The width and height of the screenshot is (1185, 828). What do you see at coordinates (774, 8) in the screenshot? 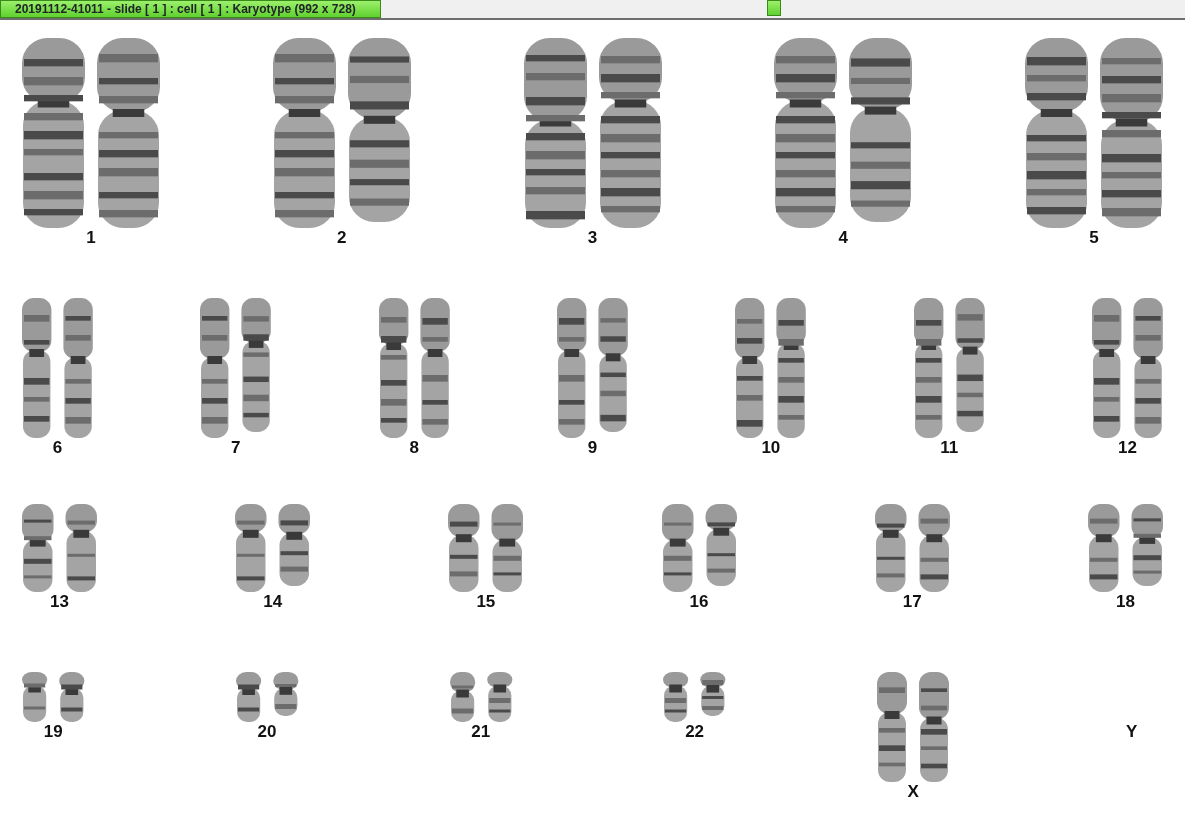
I see `status-indicator` at bounding box center [774, 8].